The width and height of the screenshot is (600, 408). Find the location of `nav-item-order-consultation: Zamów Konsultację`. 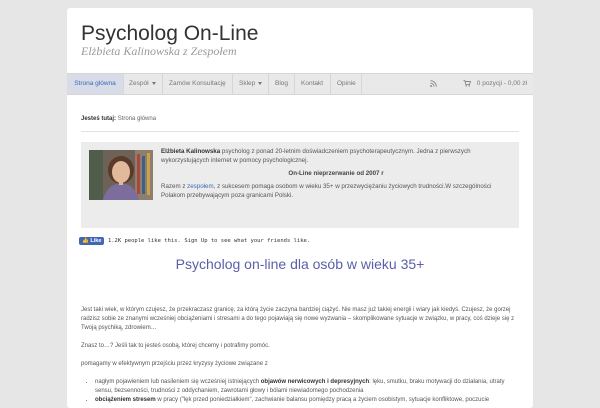

nav-item-order-consultation: Zamów Konsultację is located at coordinates (197, 84).